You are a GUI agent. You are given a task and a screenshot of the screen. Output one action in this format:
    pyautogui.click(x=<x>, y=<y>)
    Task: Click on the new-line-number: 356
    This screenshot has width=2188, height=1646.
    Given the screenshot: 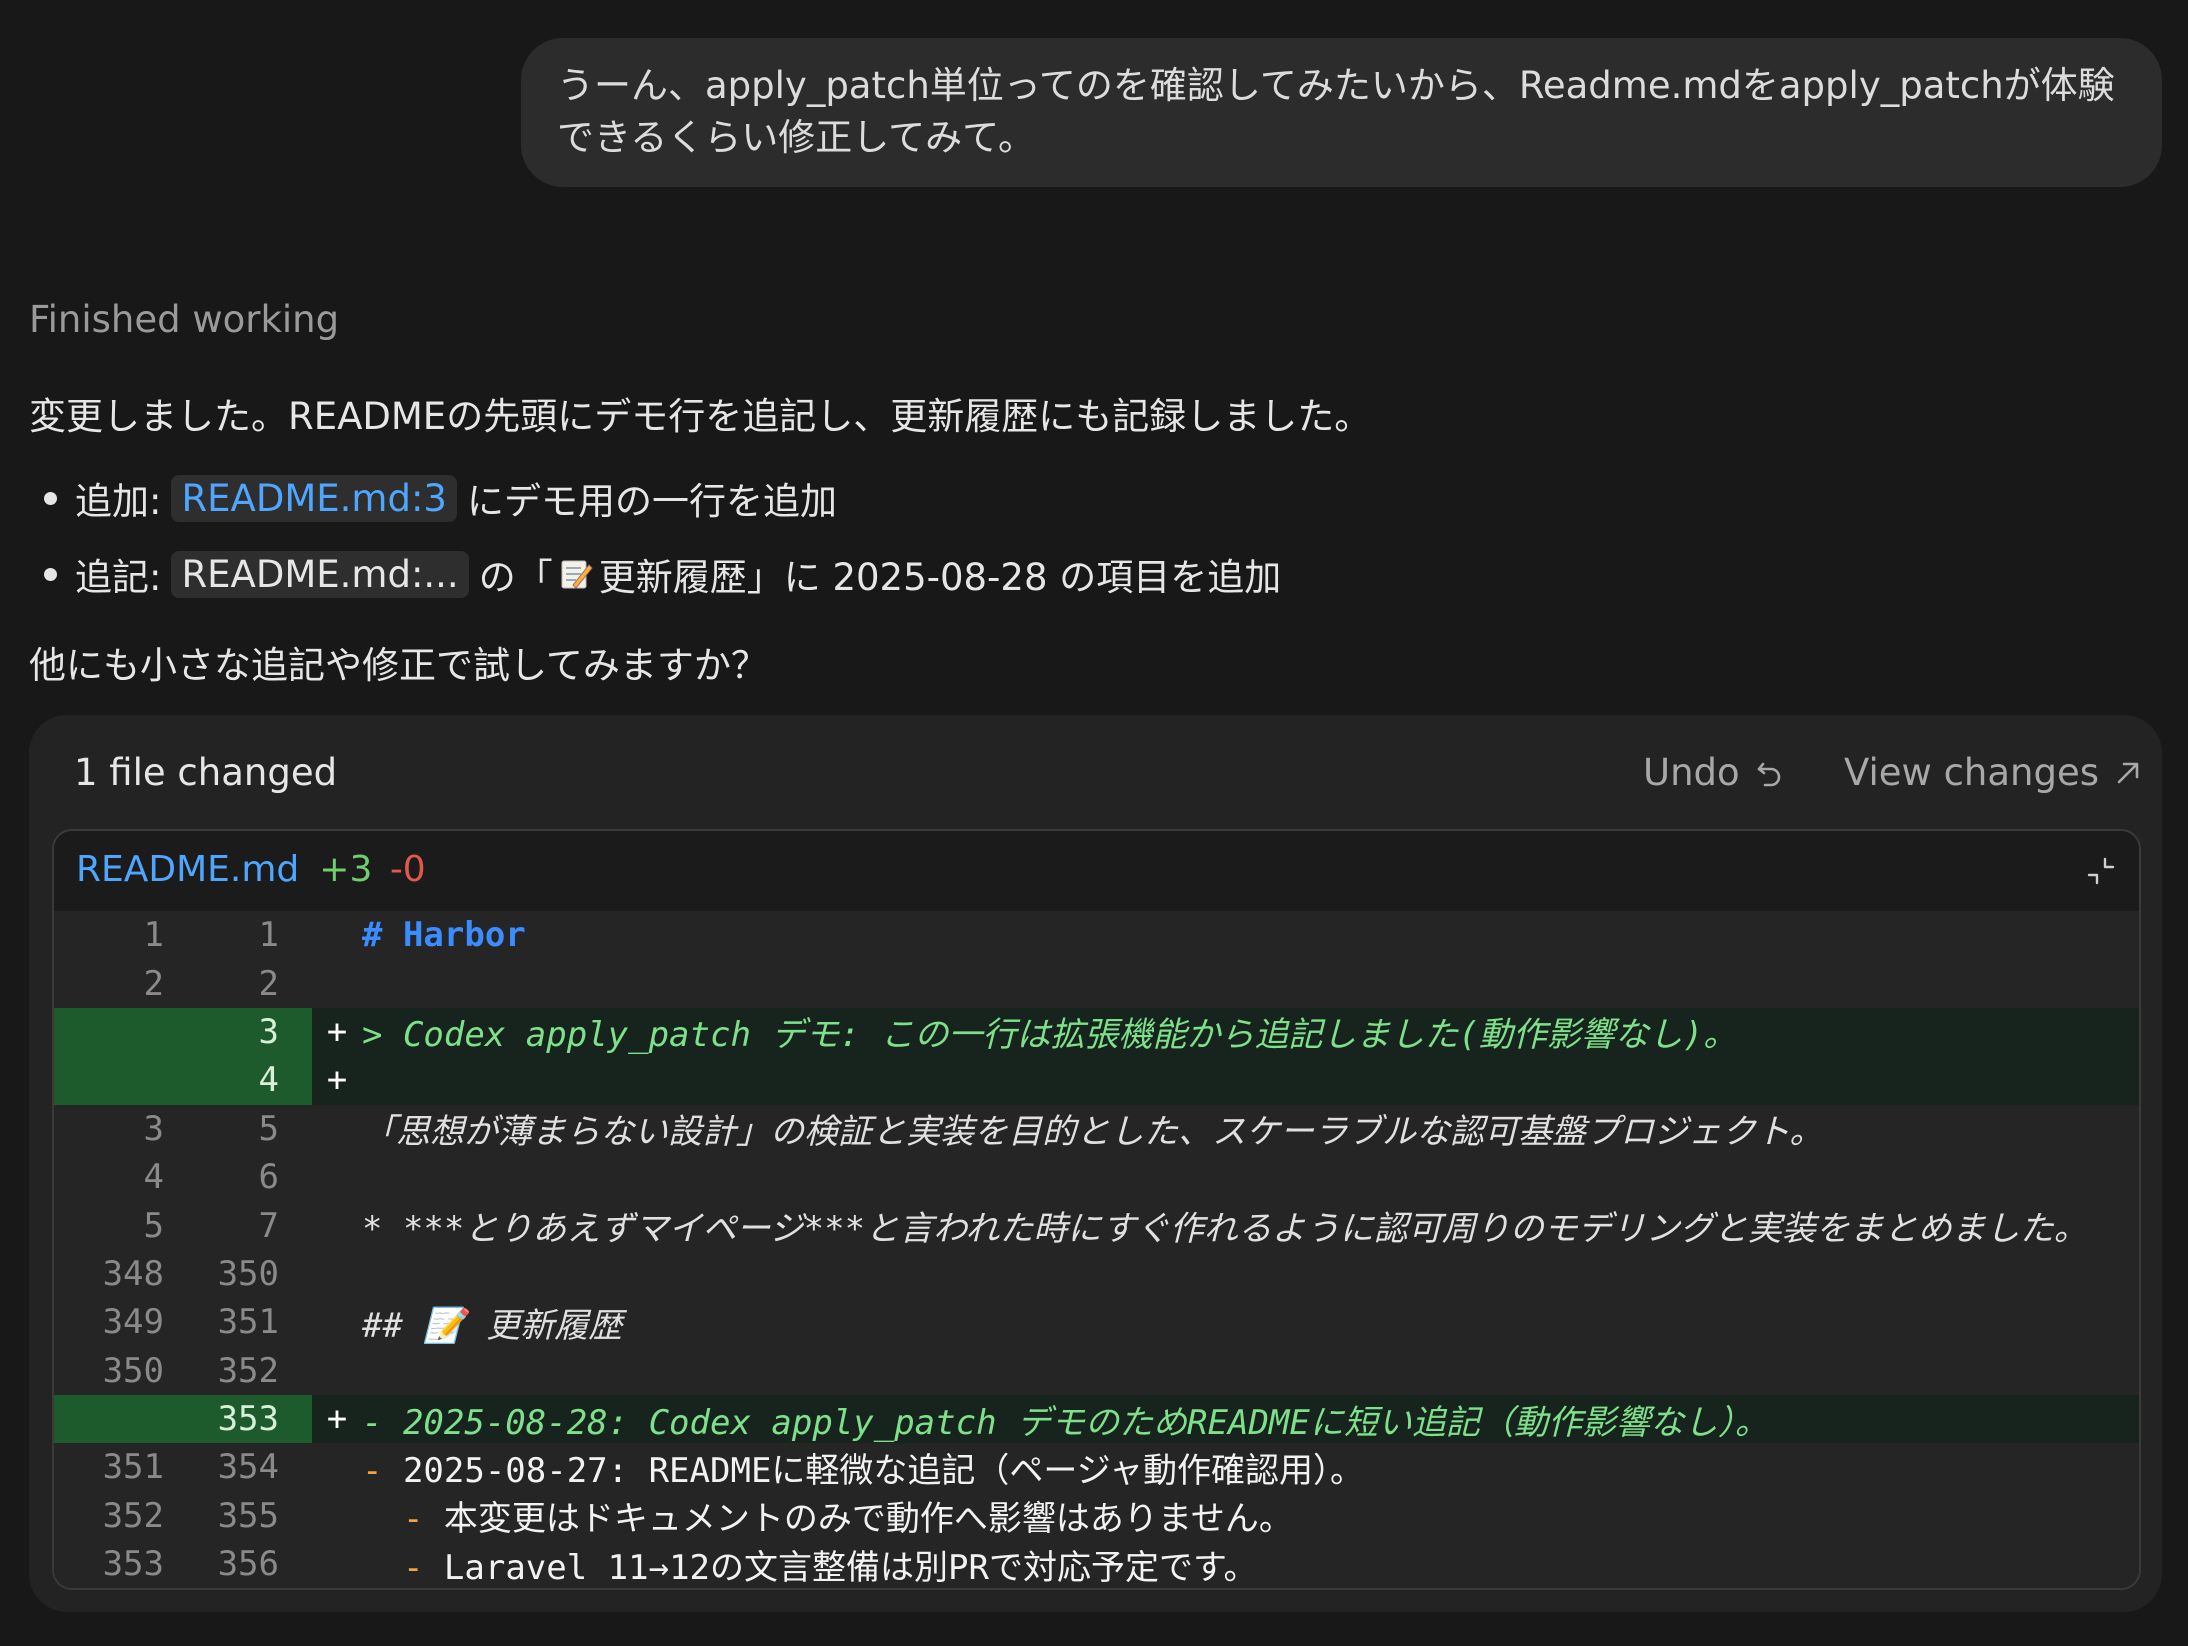 What is the action you would take?
    pyautogui.click(x=248, y=1564)
    